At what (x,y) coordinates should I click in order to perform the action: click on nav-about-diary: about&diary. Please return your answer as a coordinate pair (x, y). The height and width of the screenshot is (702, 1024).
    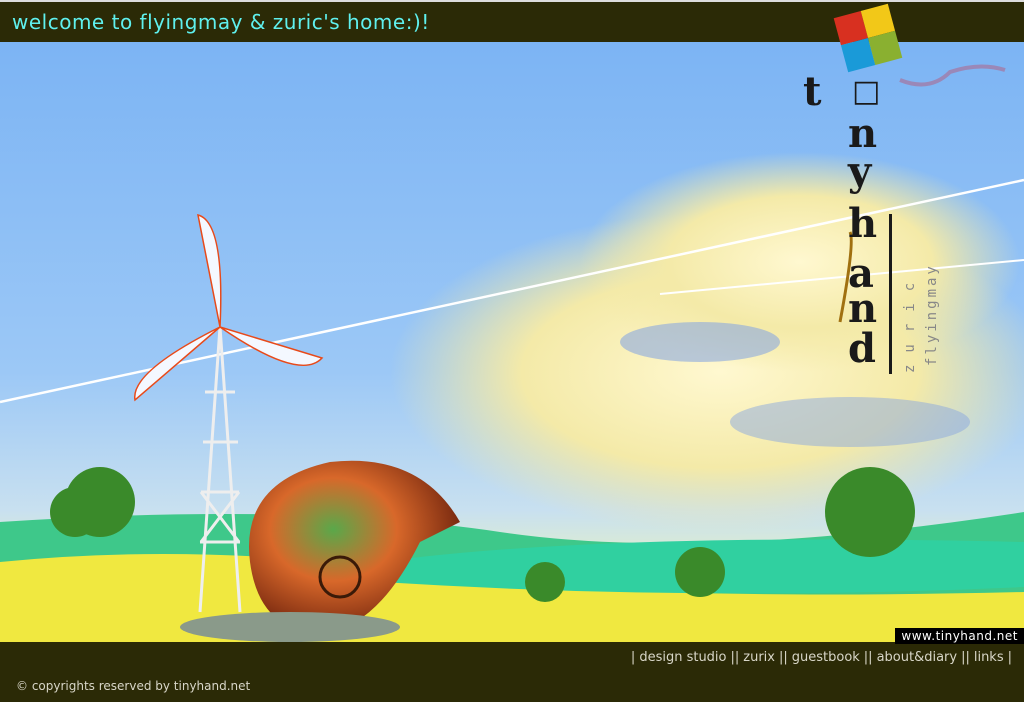
    Looking at the image, I should click on (917, 657).